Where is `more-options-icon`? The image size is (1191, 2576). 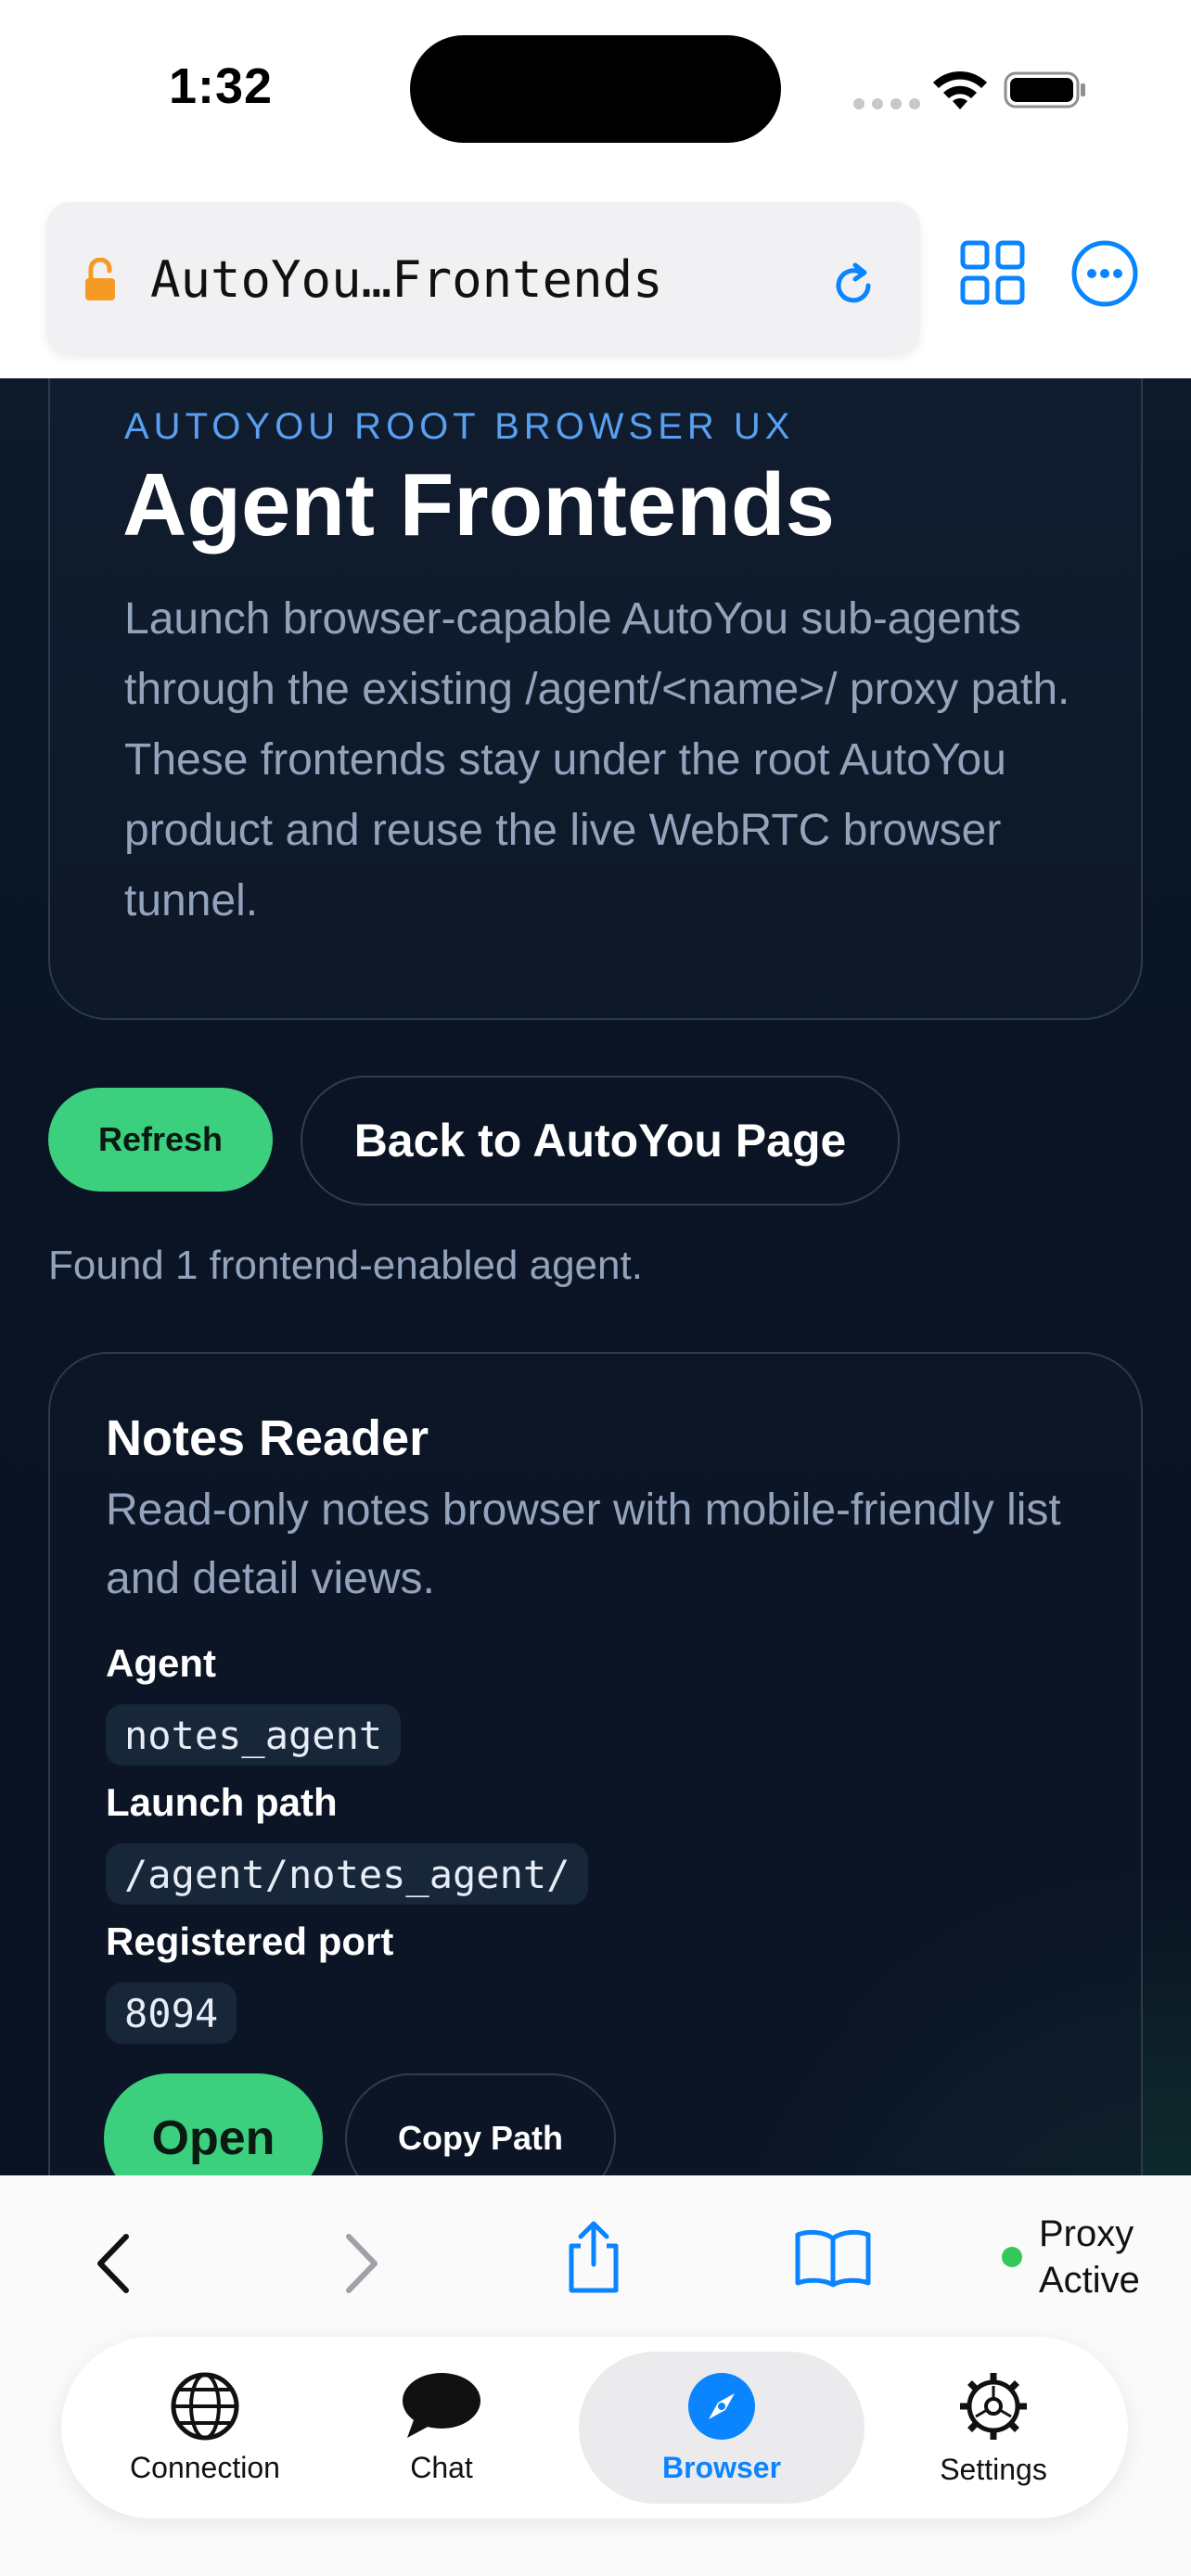 more-options-icon is located at coordinates (1104, 273).